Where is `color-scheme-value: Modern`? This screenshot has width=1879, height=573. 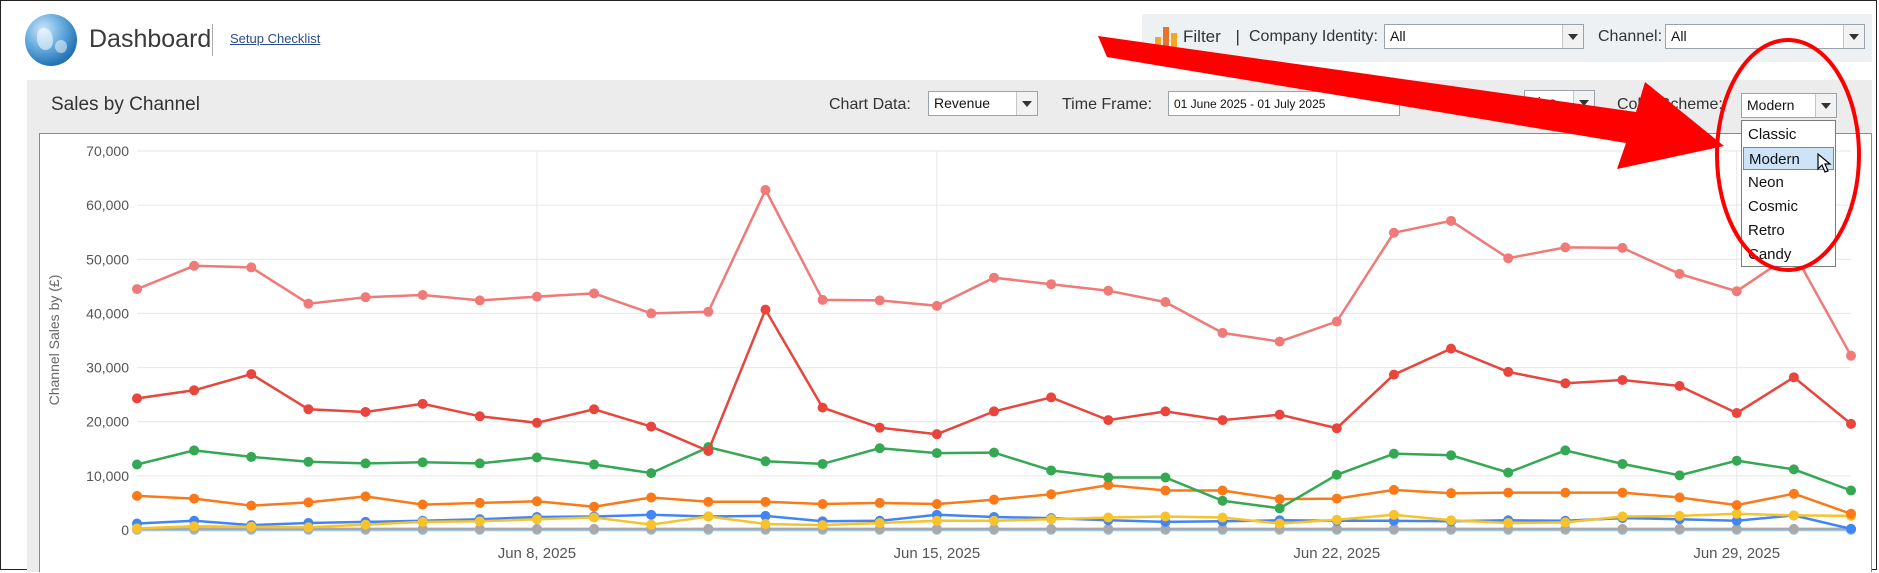 color-scheme-value: Modern is located at coordinates (1771, 105).